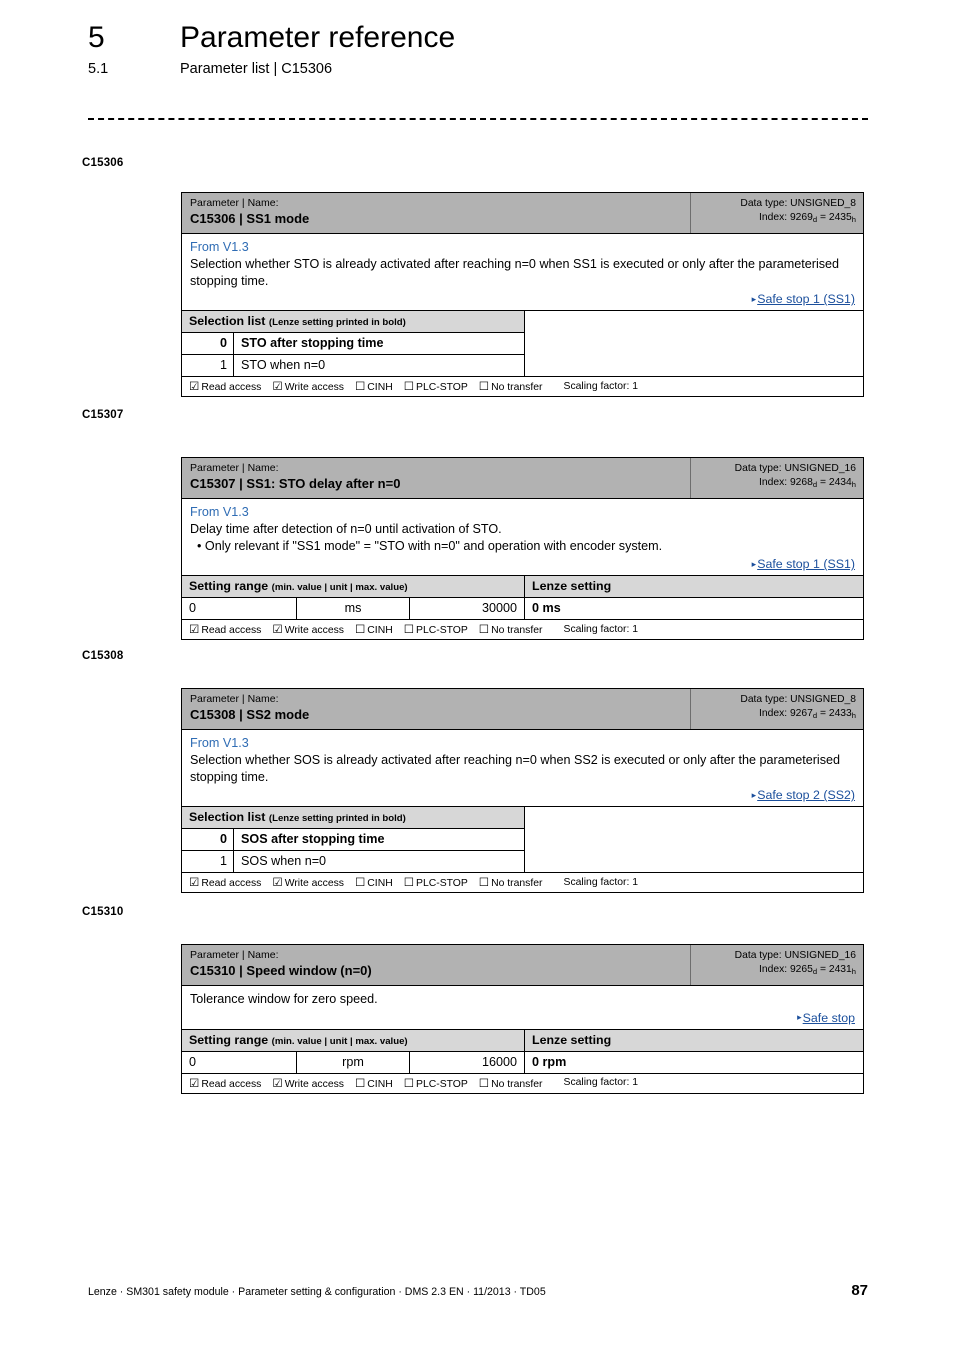 The width and height of the screenshot is (954, 1350). I want to click on section-heading-row: 5.1 Parameter list | C15306, so click(483, 69).